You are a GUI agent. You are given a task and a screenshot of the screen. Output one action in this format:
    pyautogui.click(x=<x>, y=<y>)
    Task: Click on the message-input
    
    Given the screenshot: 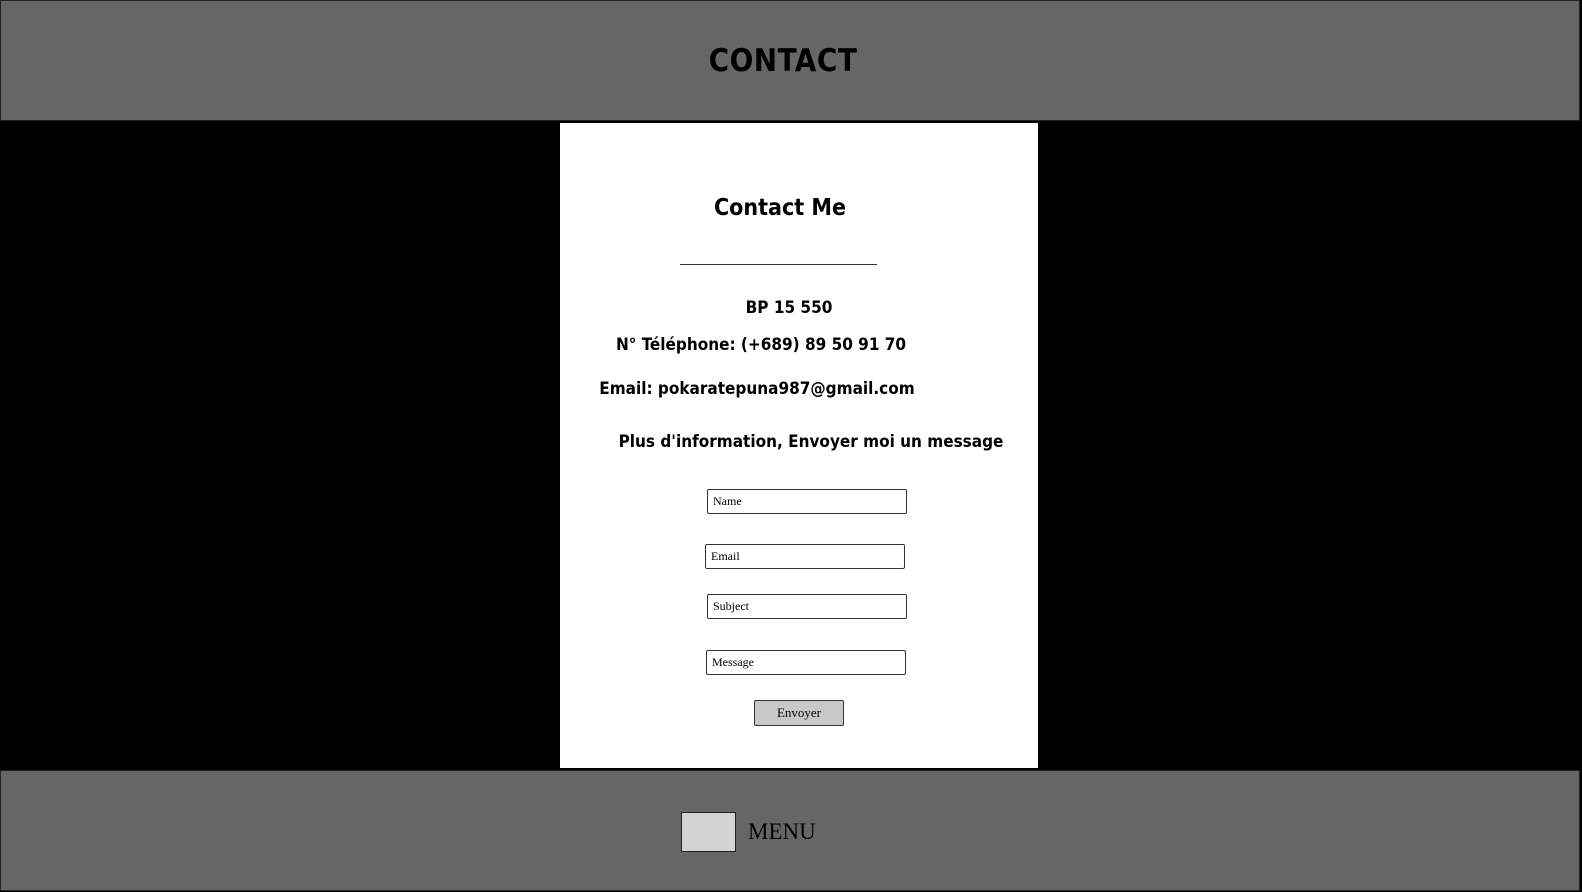 What is the action you would take?
    pyautogui.click(x=806, y=662)
    